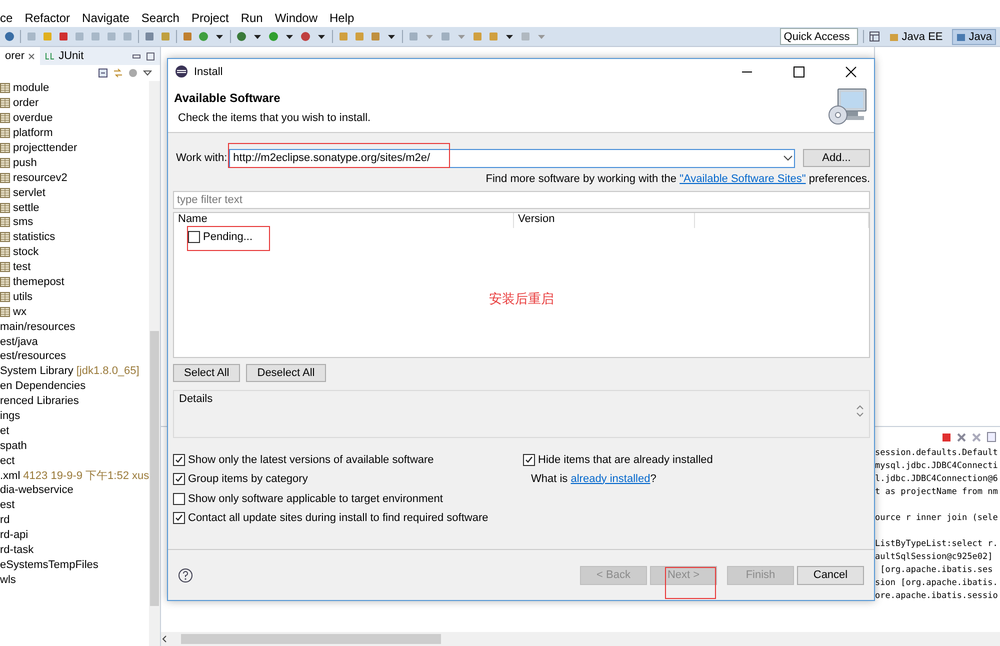 The height and width of the screenshot is (646, 1000). Describe the element at coordinates (7, 505) in the screenshot. I see `tree-item-label: est` at that location.